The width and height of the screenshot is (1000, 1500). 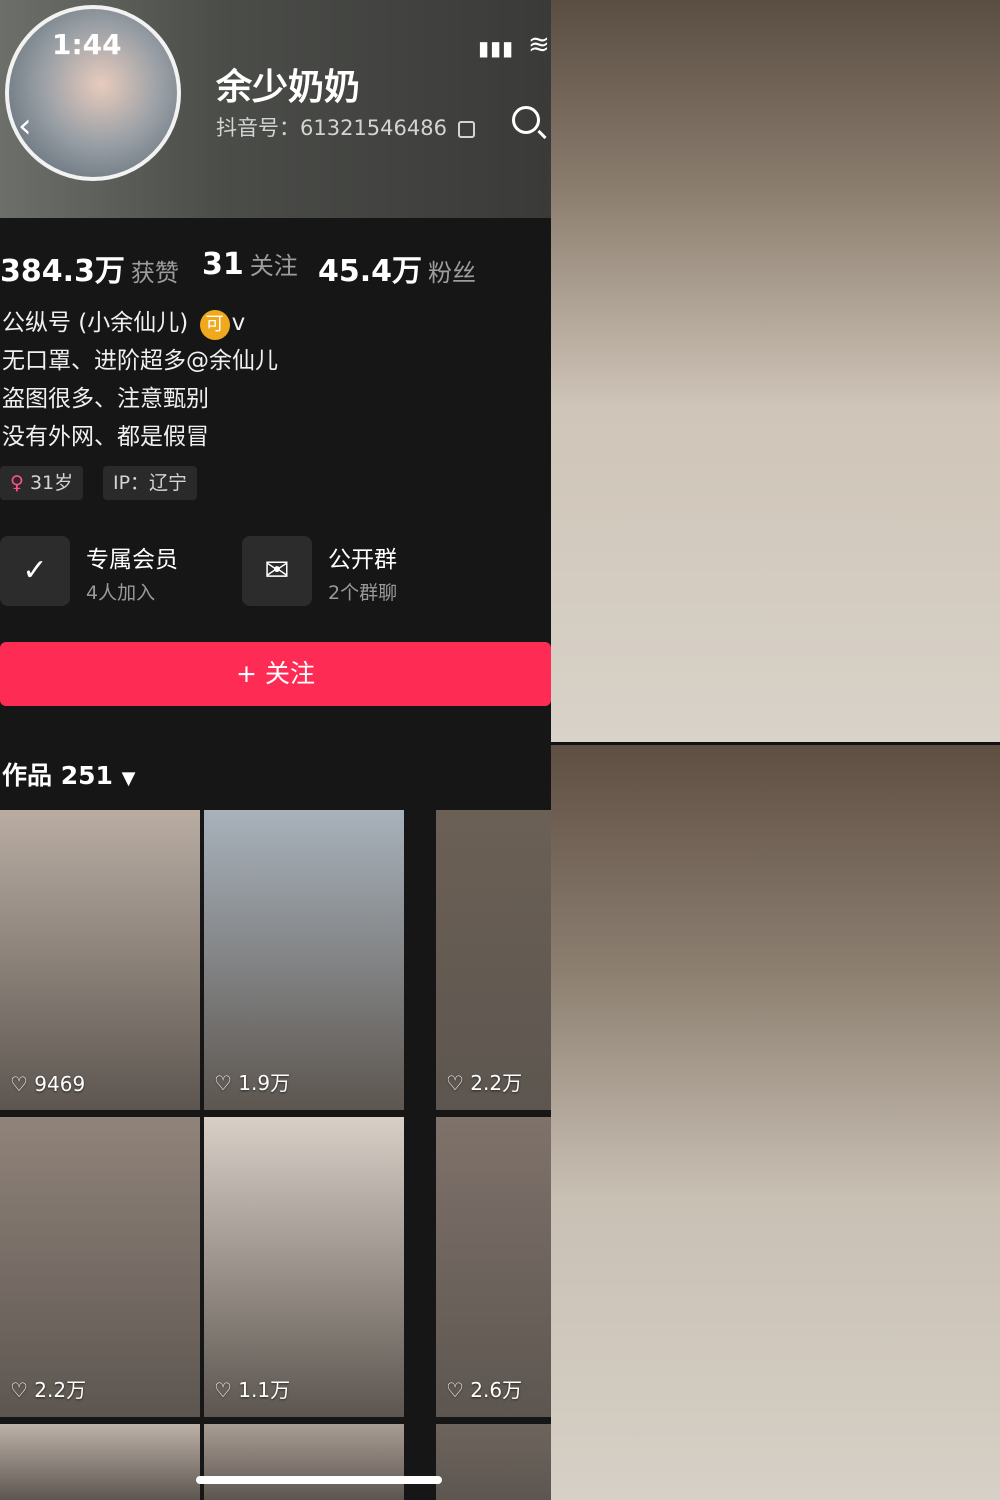 I want to click on video-thumb: ♡ 2.6万, so click(x=493, y=1267).